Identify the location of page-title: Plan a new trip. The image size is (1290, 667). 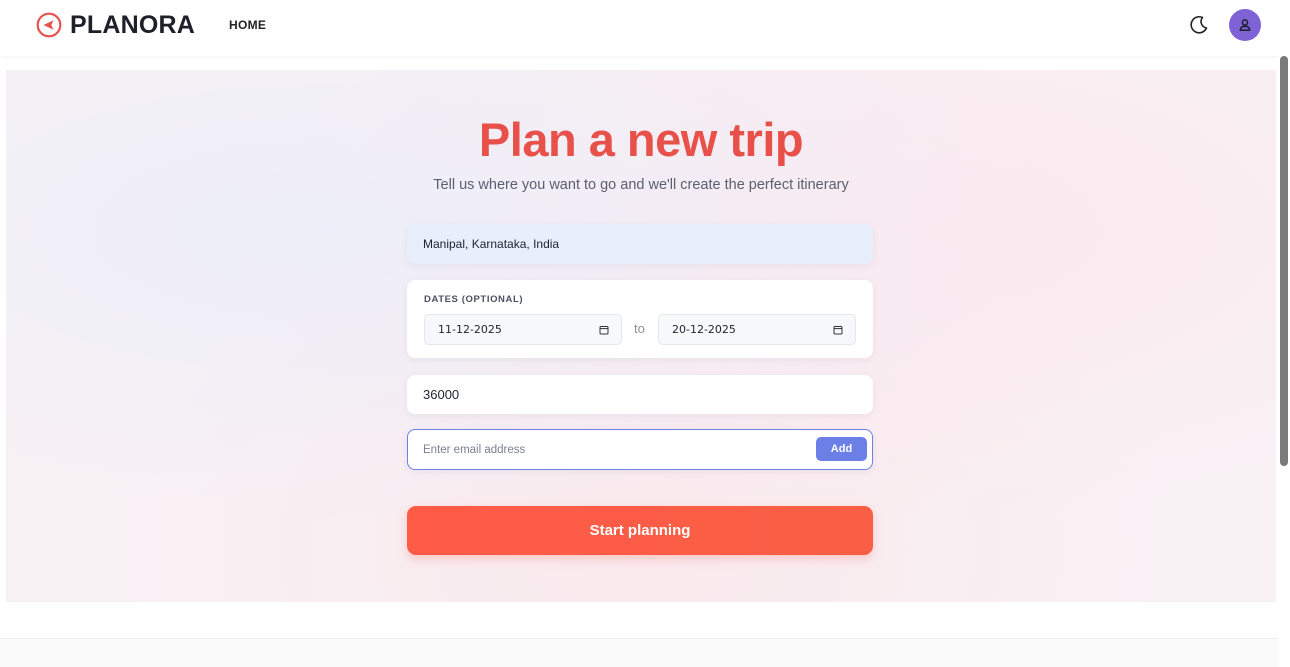
(641, 139).